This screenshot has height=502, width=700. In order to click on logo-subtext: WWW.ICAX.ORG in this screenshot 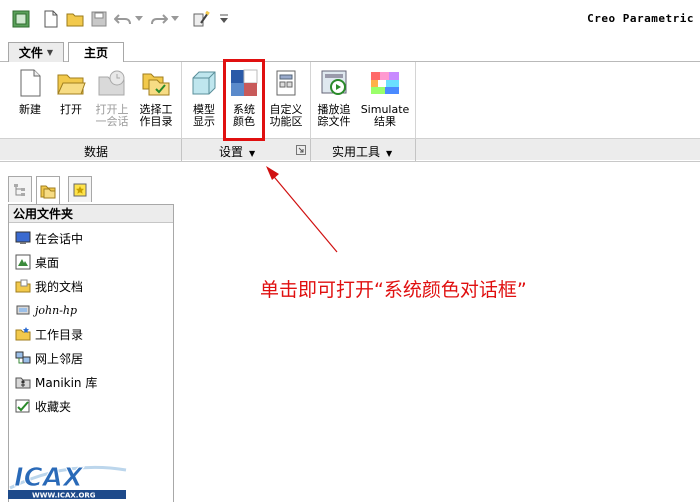, I will do `click(64, 496)`.